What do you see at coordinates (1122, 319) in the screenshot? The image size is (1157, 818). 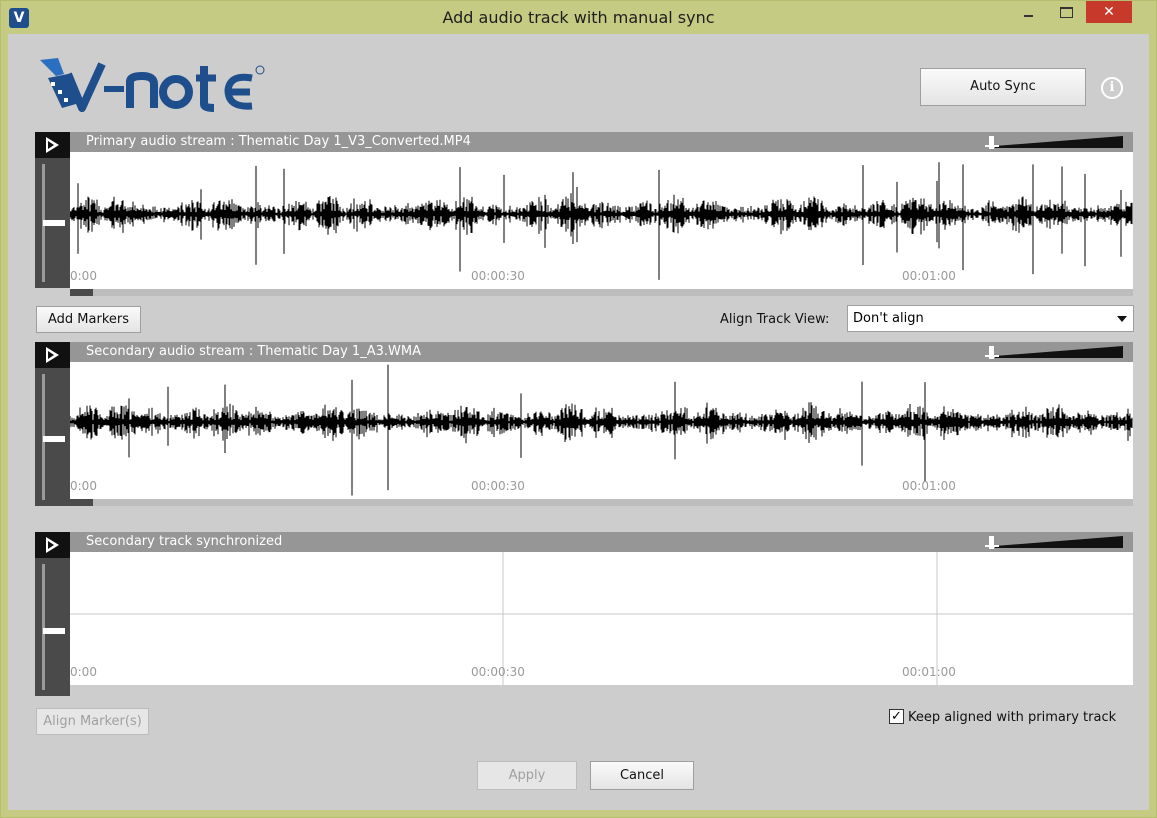 I see `chevron-down-icon` at bounding box center [1122, 319].